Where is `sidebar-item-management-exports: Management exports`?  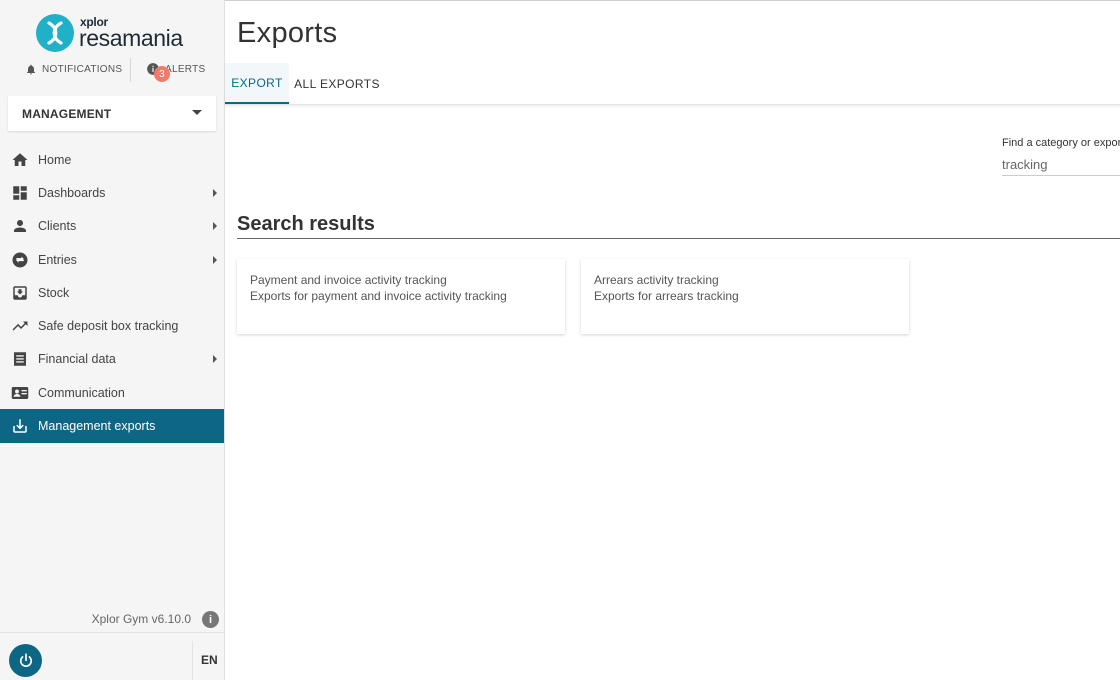
sidebar-item-management-exports: Management exports is located at coordinates (112, 426).